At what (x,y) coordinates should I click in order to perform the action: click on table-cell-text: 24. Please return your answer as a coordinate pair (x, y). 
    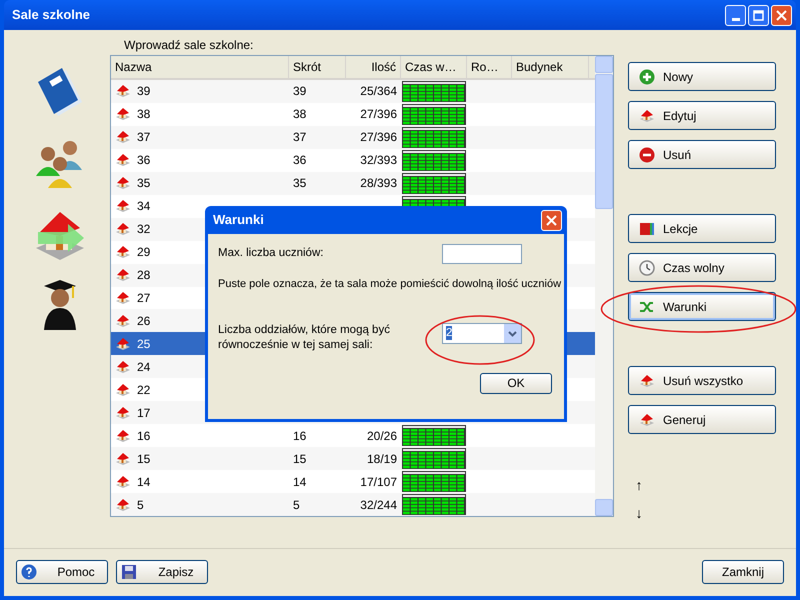
    Looking at the image, I should click on (143, 367).